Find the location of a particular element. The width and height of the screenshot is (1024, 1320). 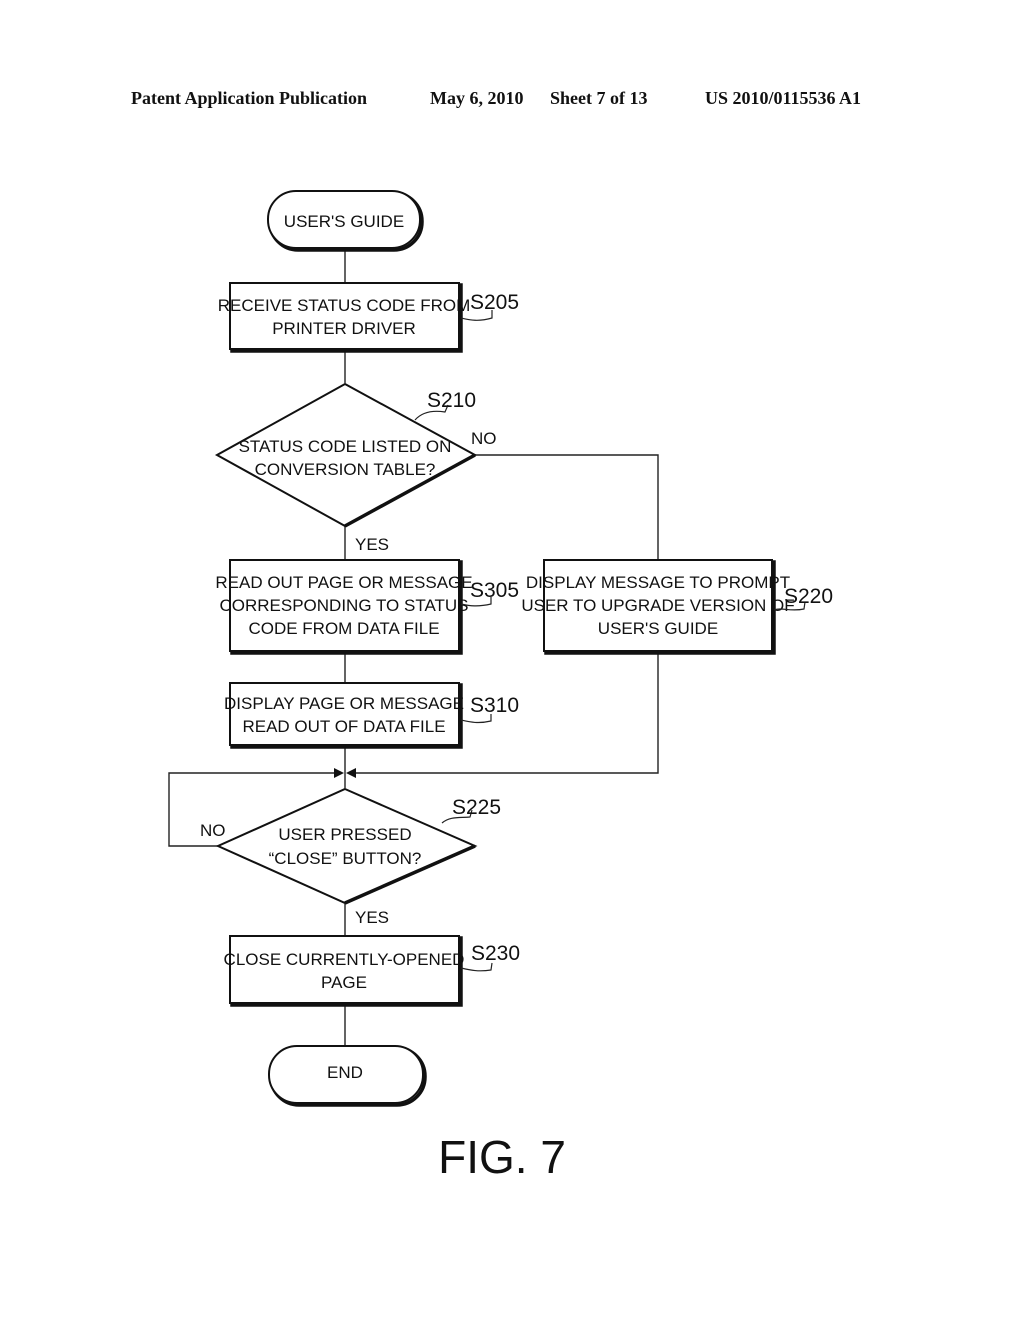

s220-line-2: USER TO UPGRADE VERSION OF is located at coordinates (657, 605).